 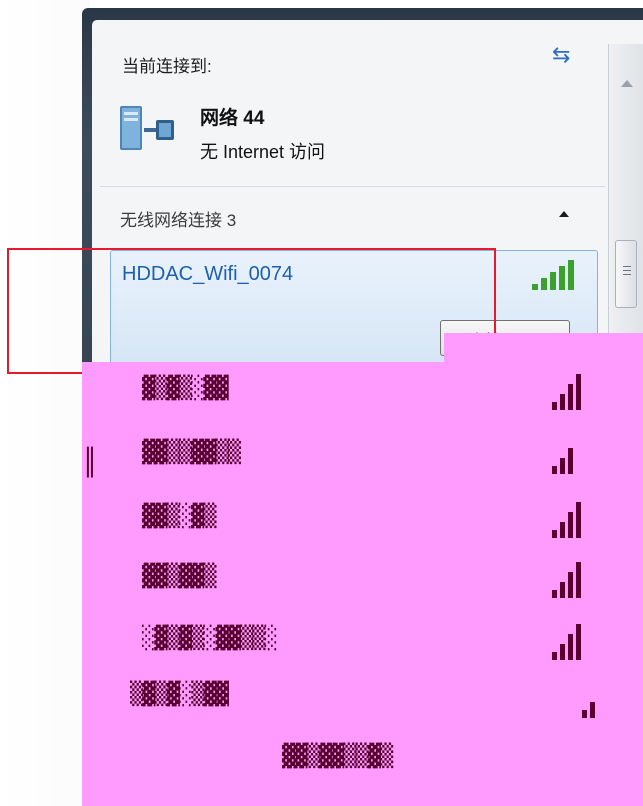 What do you see at coordinates (45, 403) in the screenshot?
I see `page-background` at bounding box center [45, 403].